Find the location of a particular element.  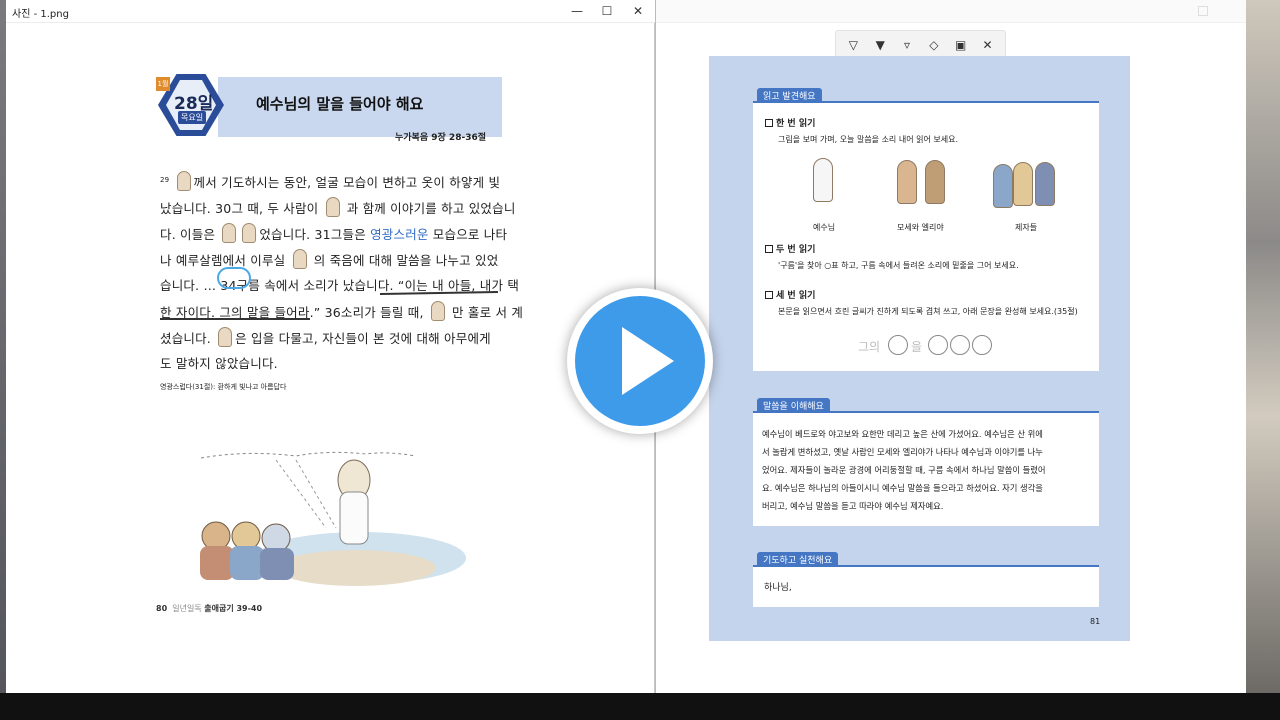

close-icon: ✕ is located at coordinates (988, 45).